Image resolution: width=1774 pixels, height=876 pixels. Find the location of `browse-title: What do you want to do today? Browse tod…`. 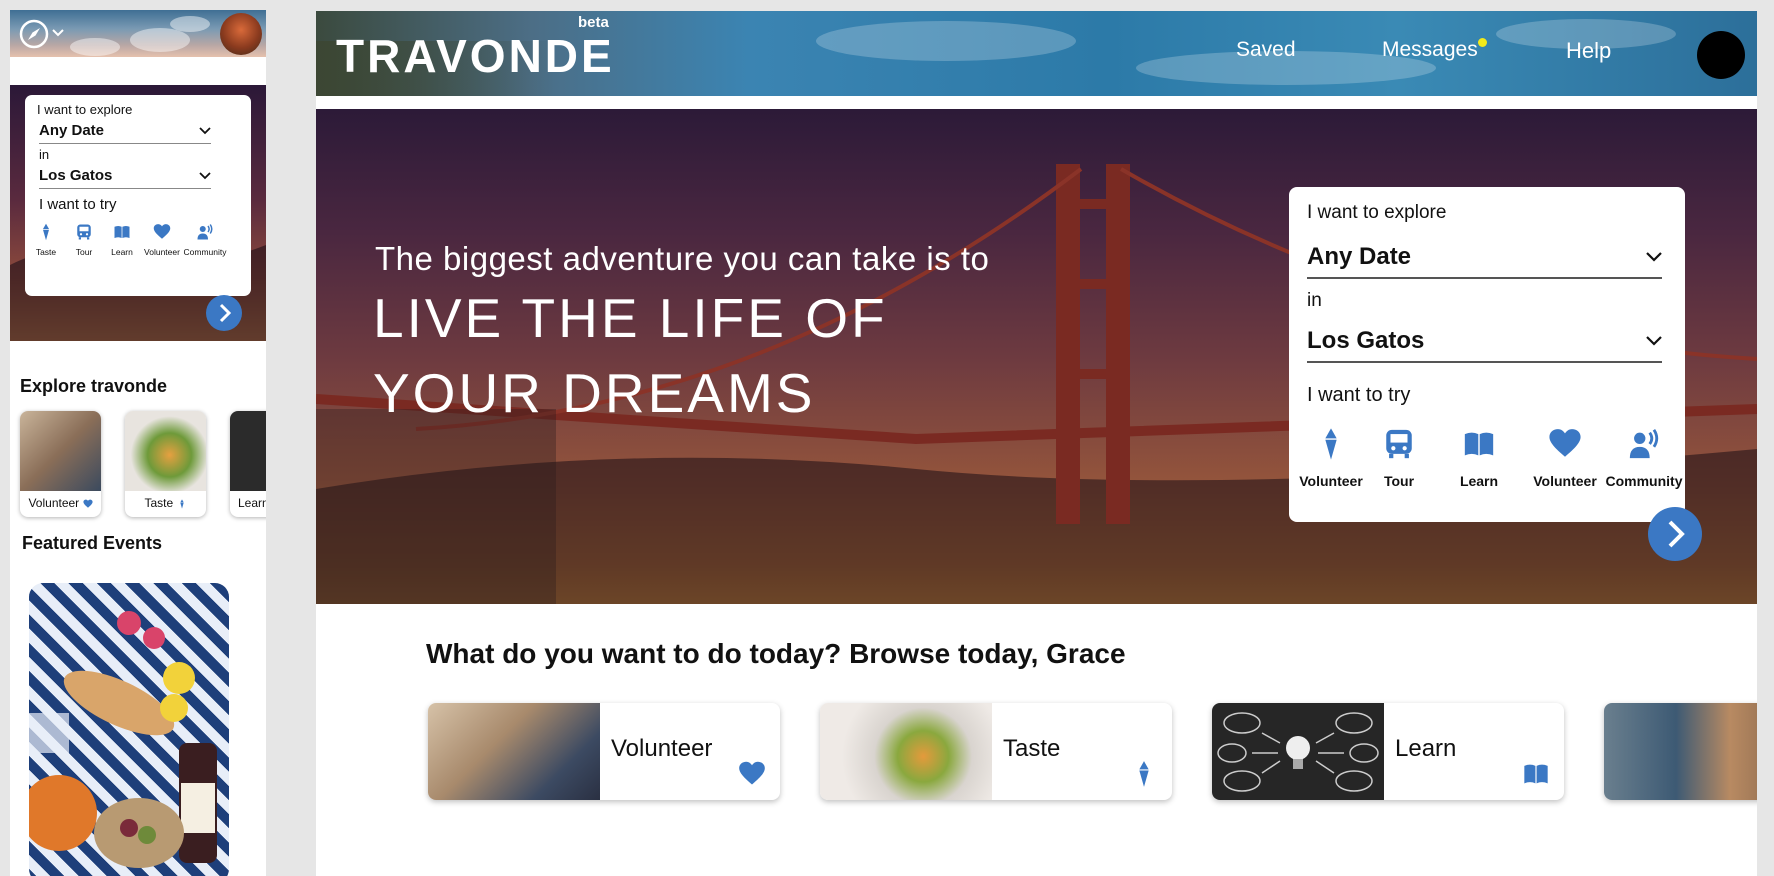

browse-title: What do you want to do today? Browse tod… is located at coordinates (776, 653).